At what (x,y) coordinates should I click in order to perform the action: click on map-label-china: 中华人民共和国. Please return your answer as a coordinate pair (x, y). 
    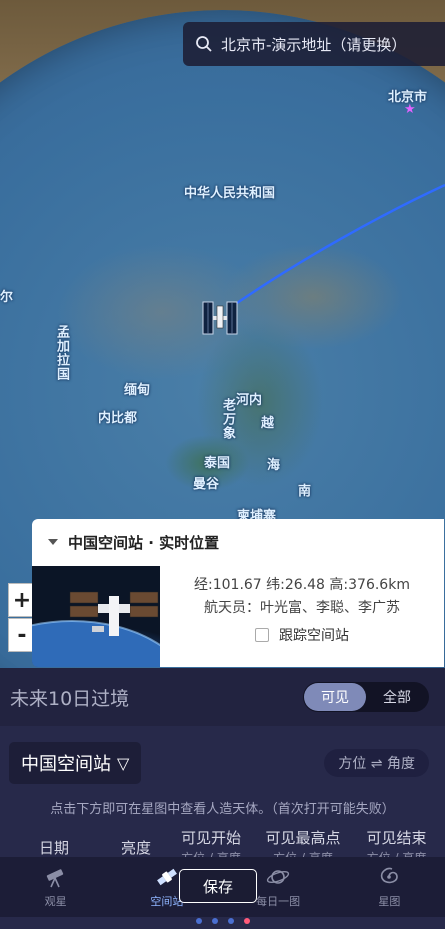
    Looking at the image, I should click on (230, 193).